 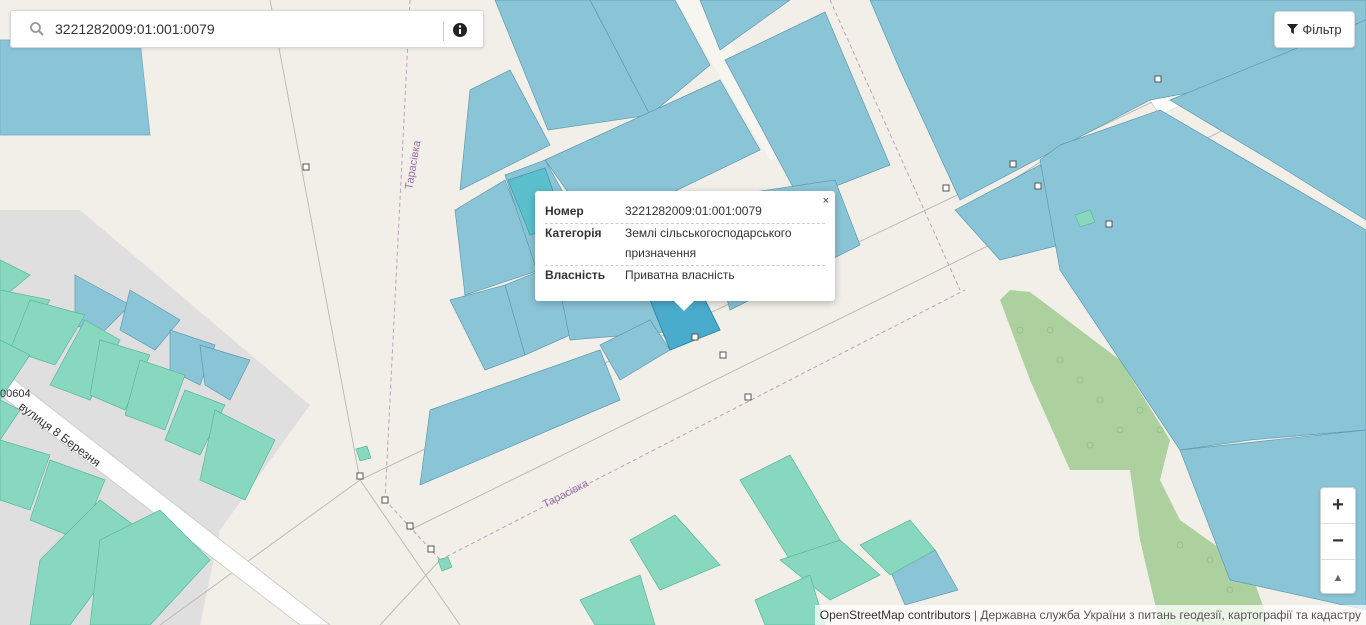 I want to click on reset-bearing-button: ▲, so click(x=1338, y=577).